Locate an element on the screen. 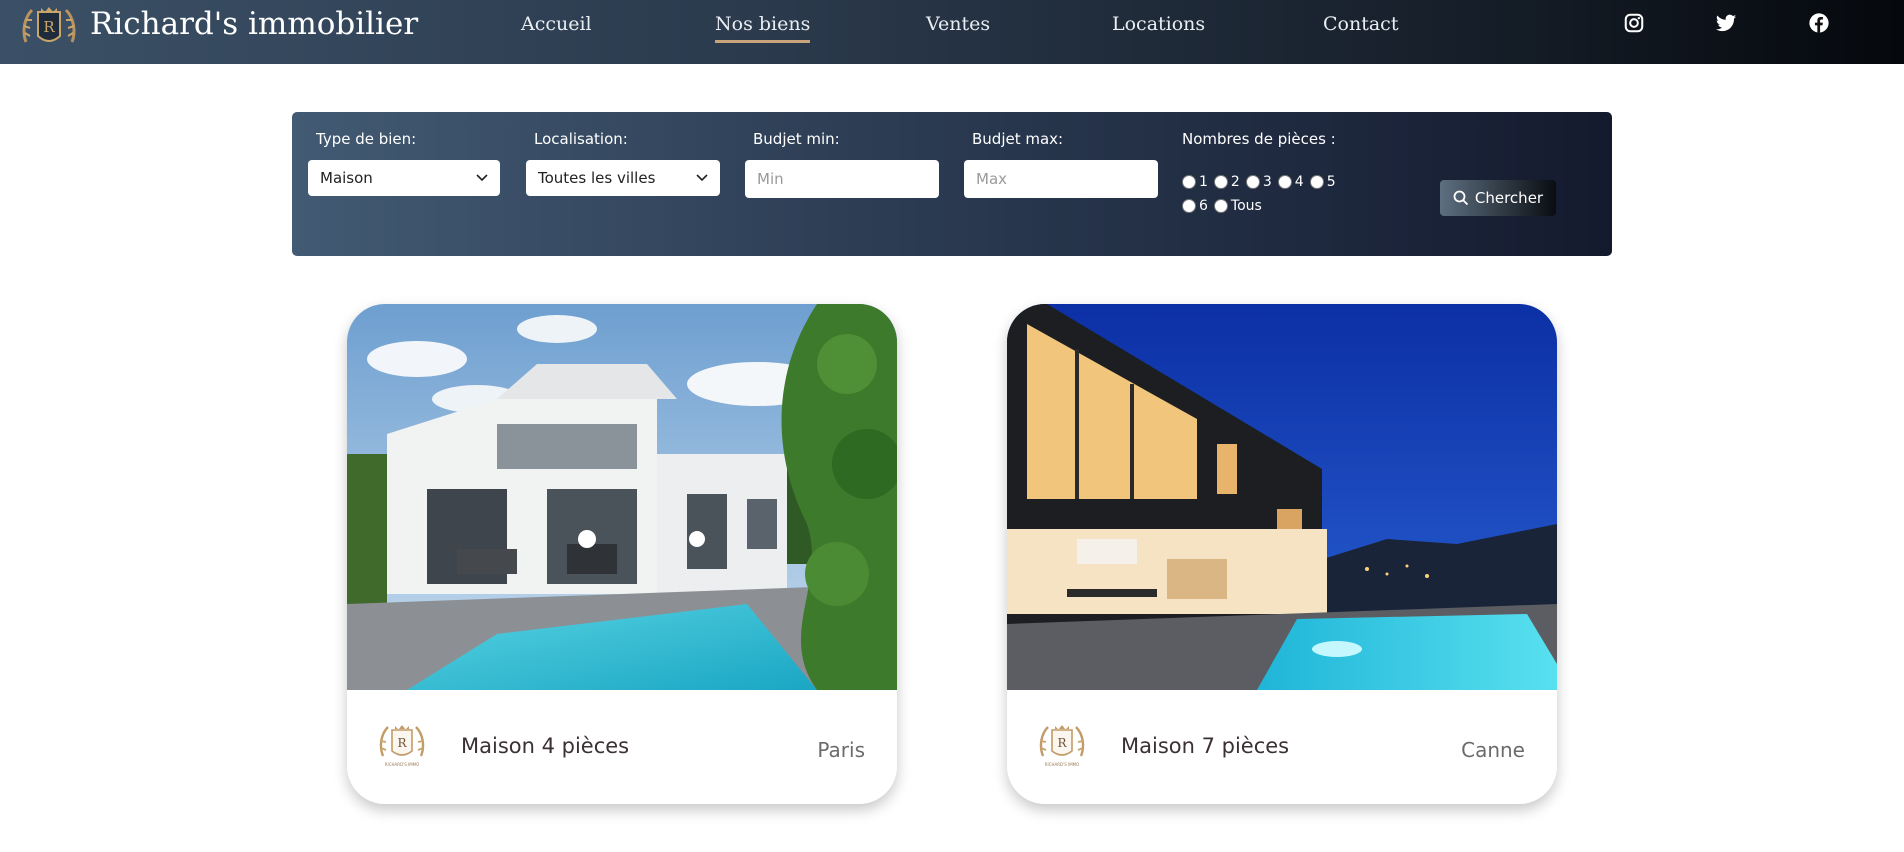  location-select: Toutes les villes is located at coordinates (623, 178).